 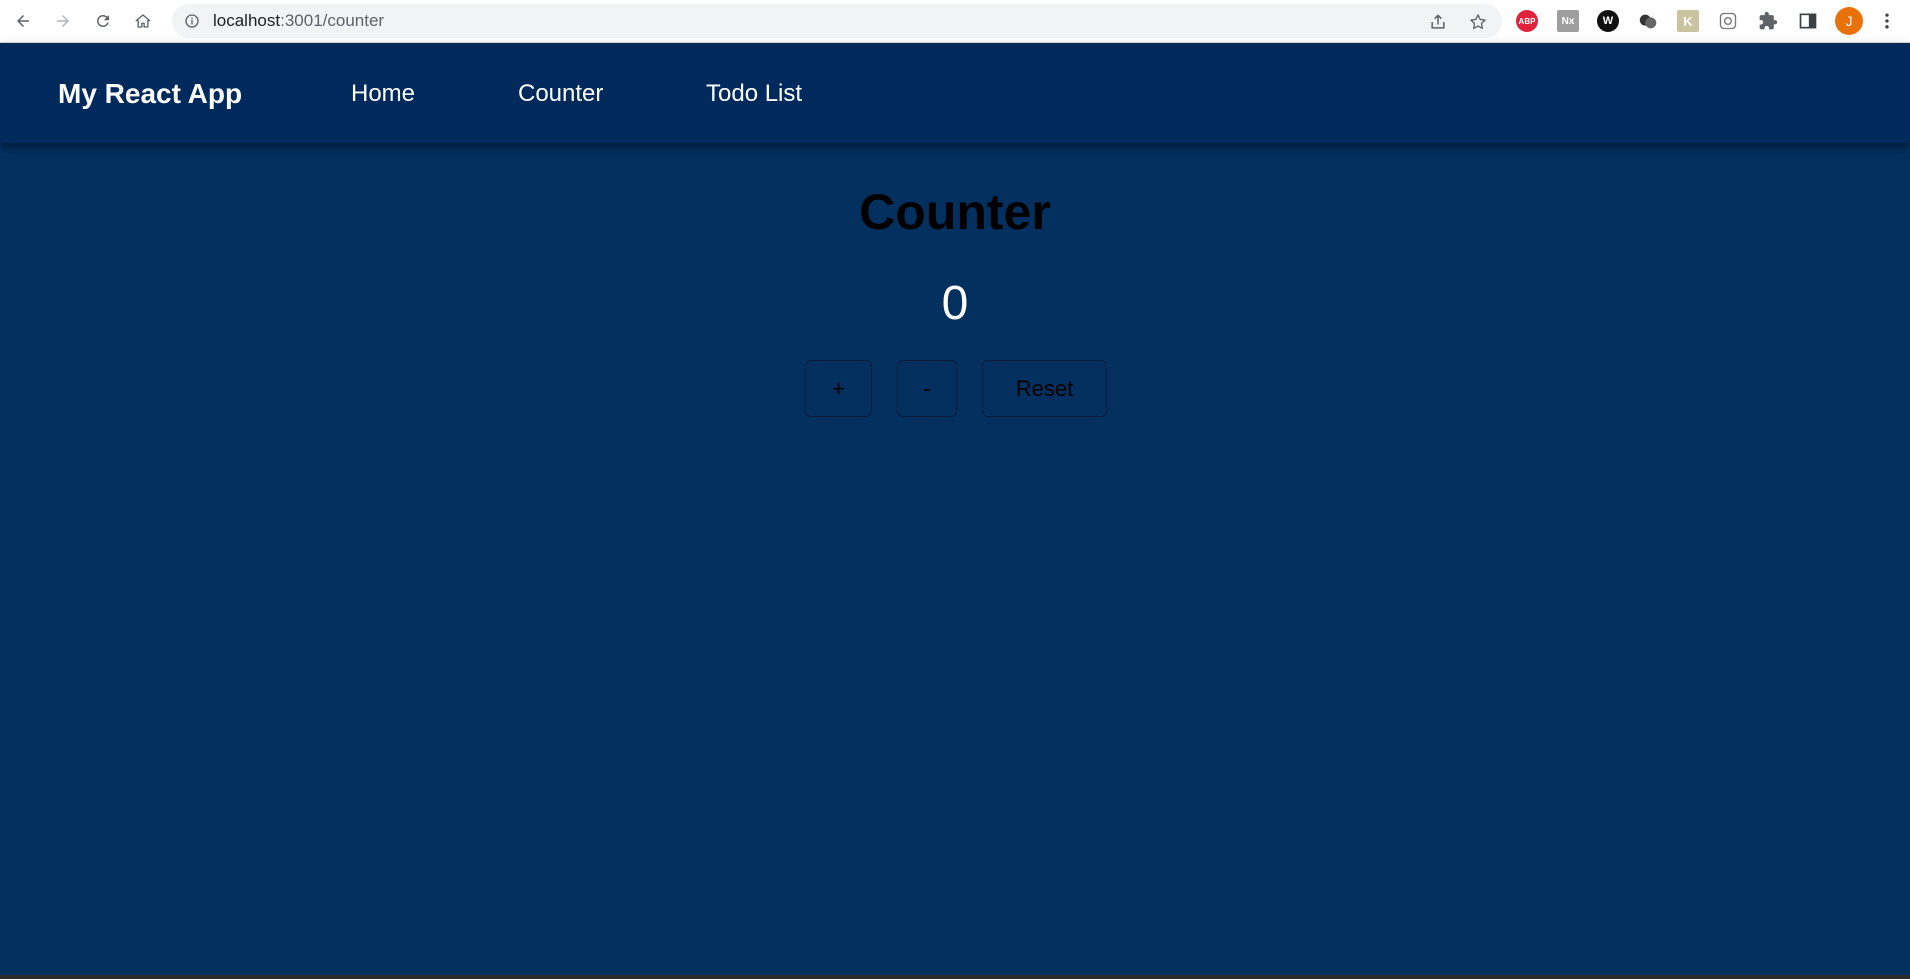 I want to click on decrement-button: -, so click(x=927, y=388).